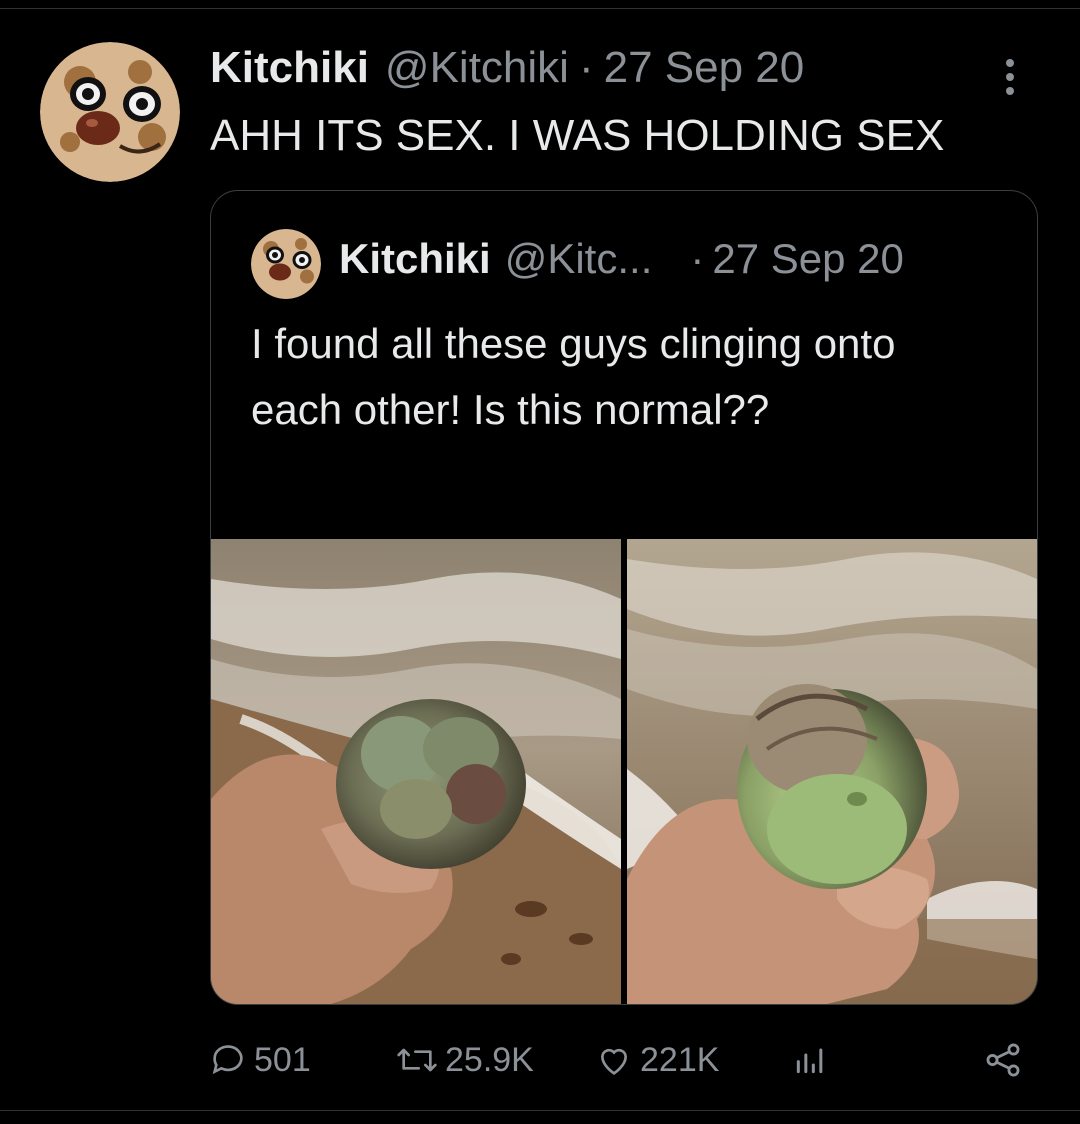 This screenshot has width=1080, height=1124. What do you see at coordinates (808, 259) in the screenshot?
I see `quoted-tweet-date: 27 Sep 20` at bounding box center [808, 259].